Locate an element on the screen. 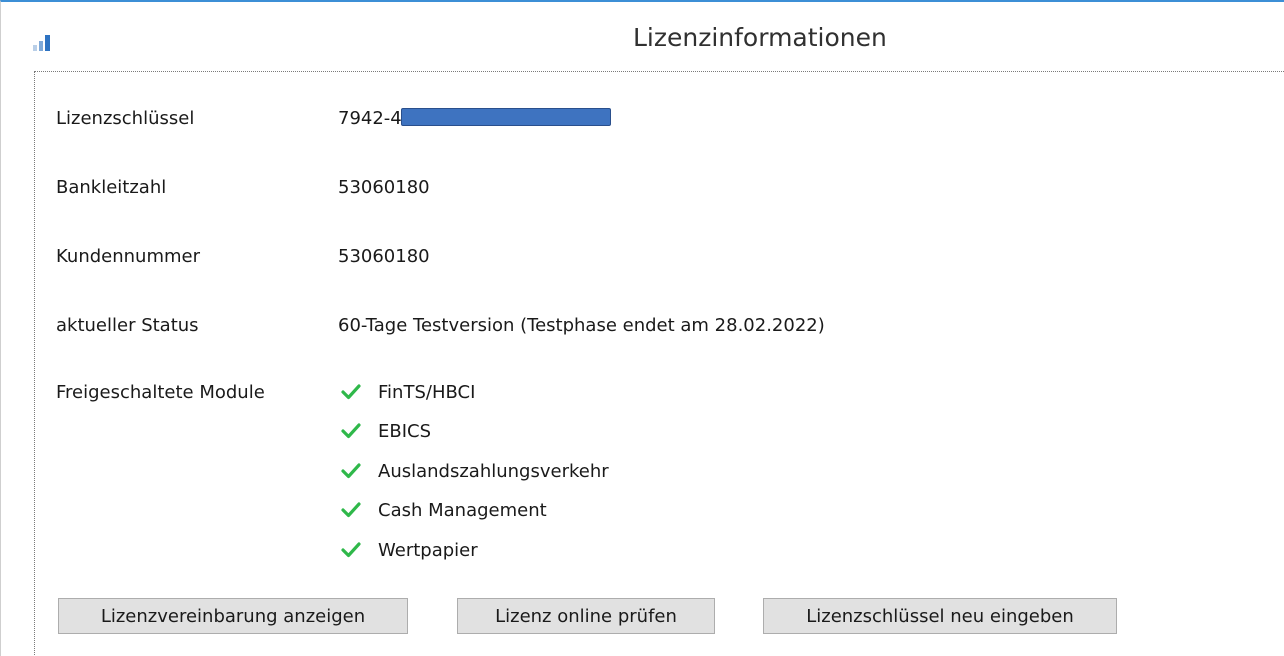 The width and height of the screenshot is (1284, 656). redaction-bar is located at coordinates (505, 117).